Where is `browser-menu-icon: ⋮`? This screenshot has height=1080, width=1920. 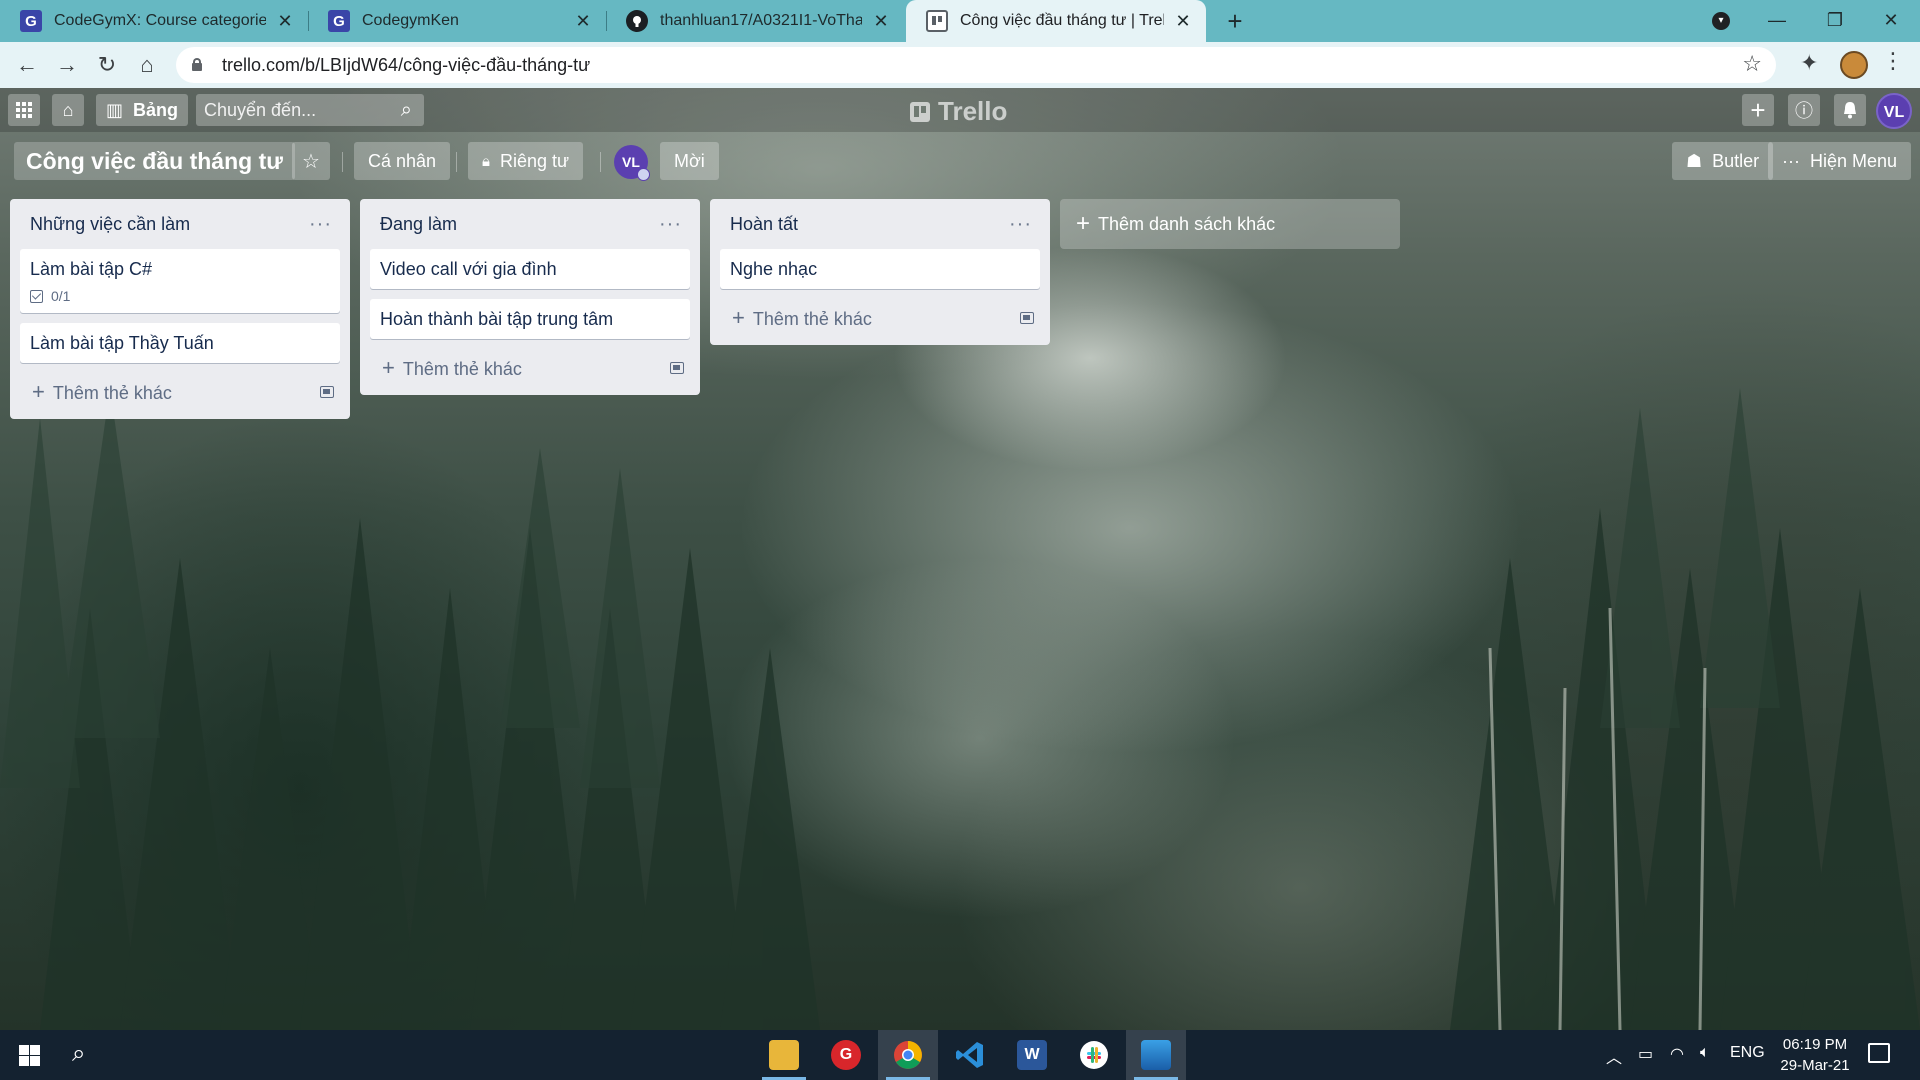
browser-menu-icon: ⋮ is located at coordinates (1893, 61).